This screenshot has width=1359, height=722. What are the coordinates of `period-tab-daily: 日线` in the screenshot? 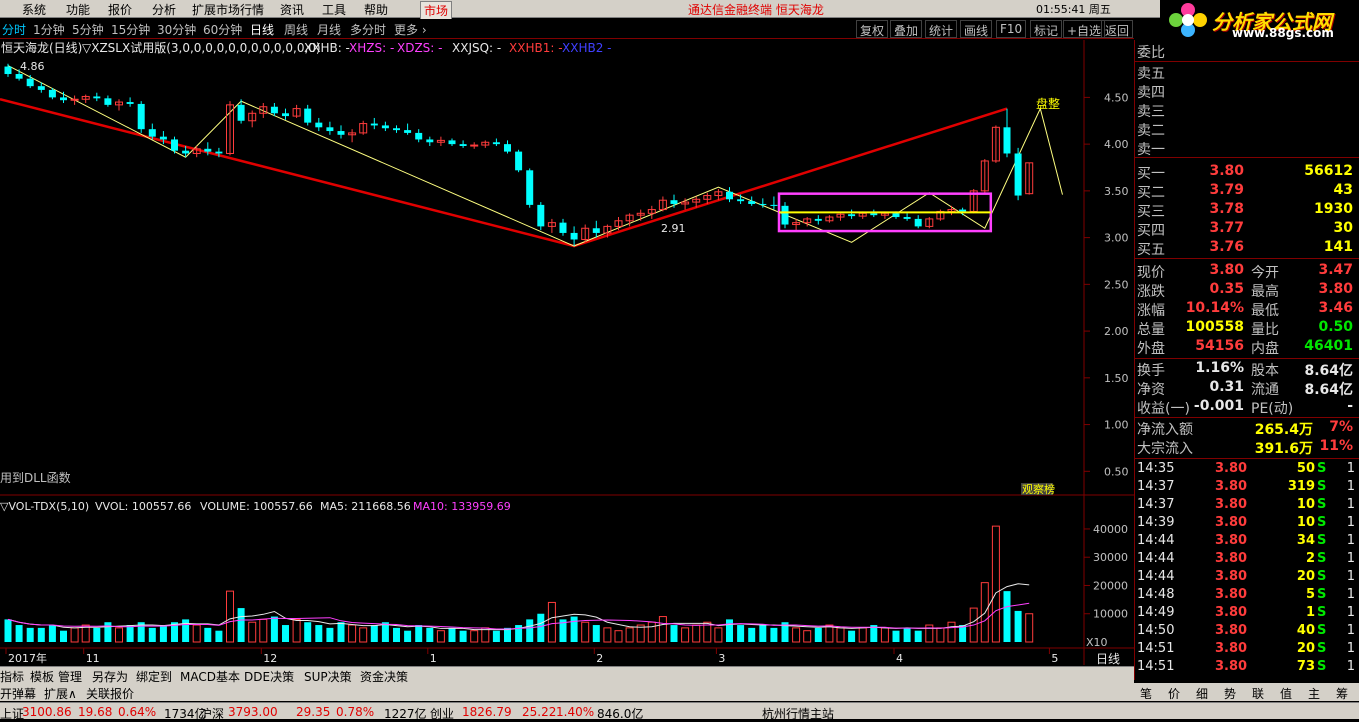 It's located at (262, 29).